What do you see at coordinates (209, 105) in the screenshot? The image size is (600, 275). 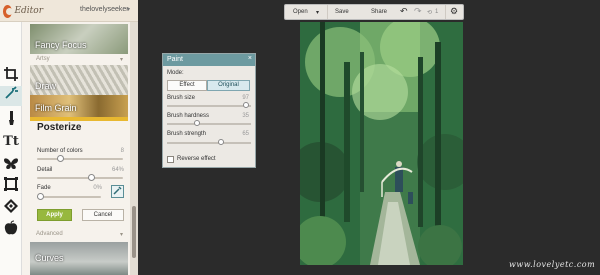 I see `brush-size-slider` at bounding box center [209, 105].